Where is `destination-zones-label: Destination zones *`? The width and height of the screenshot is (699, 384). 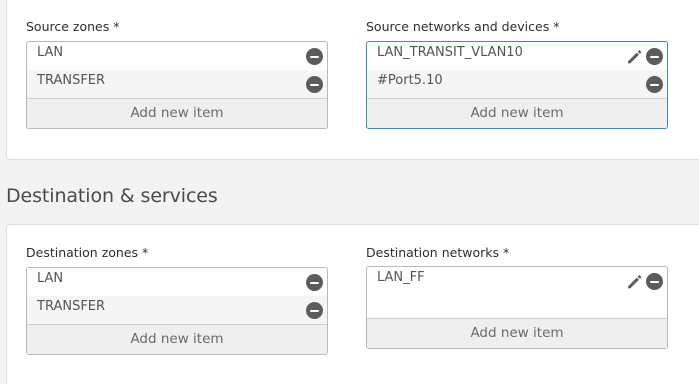 destination-zones-label: Destination zones * is located at coordinates (87, 252).